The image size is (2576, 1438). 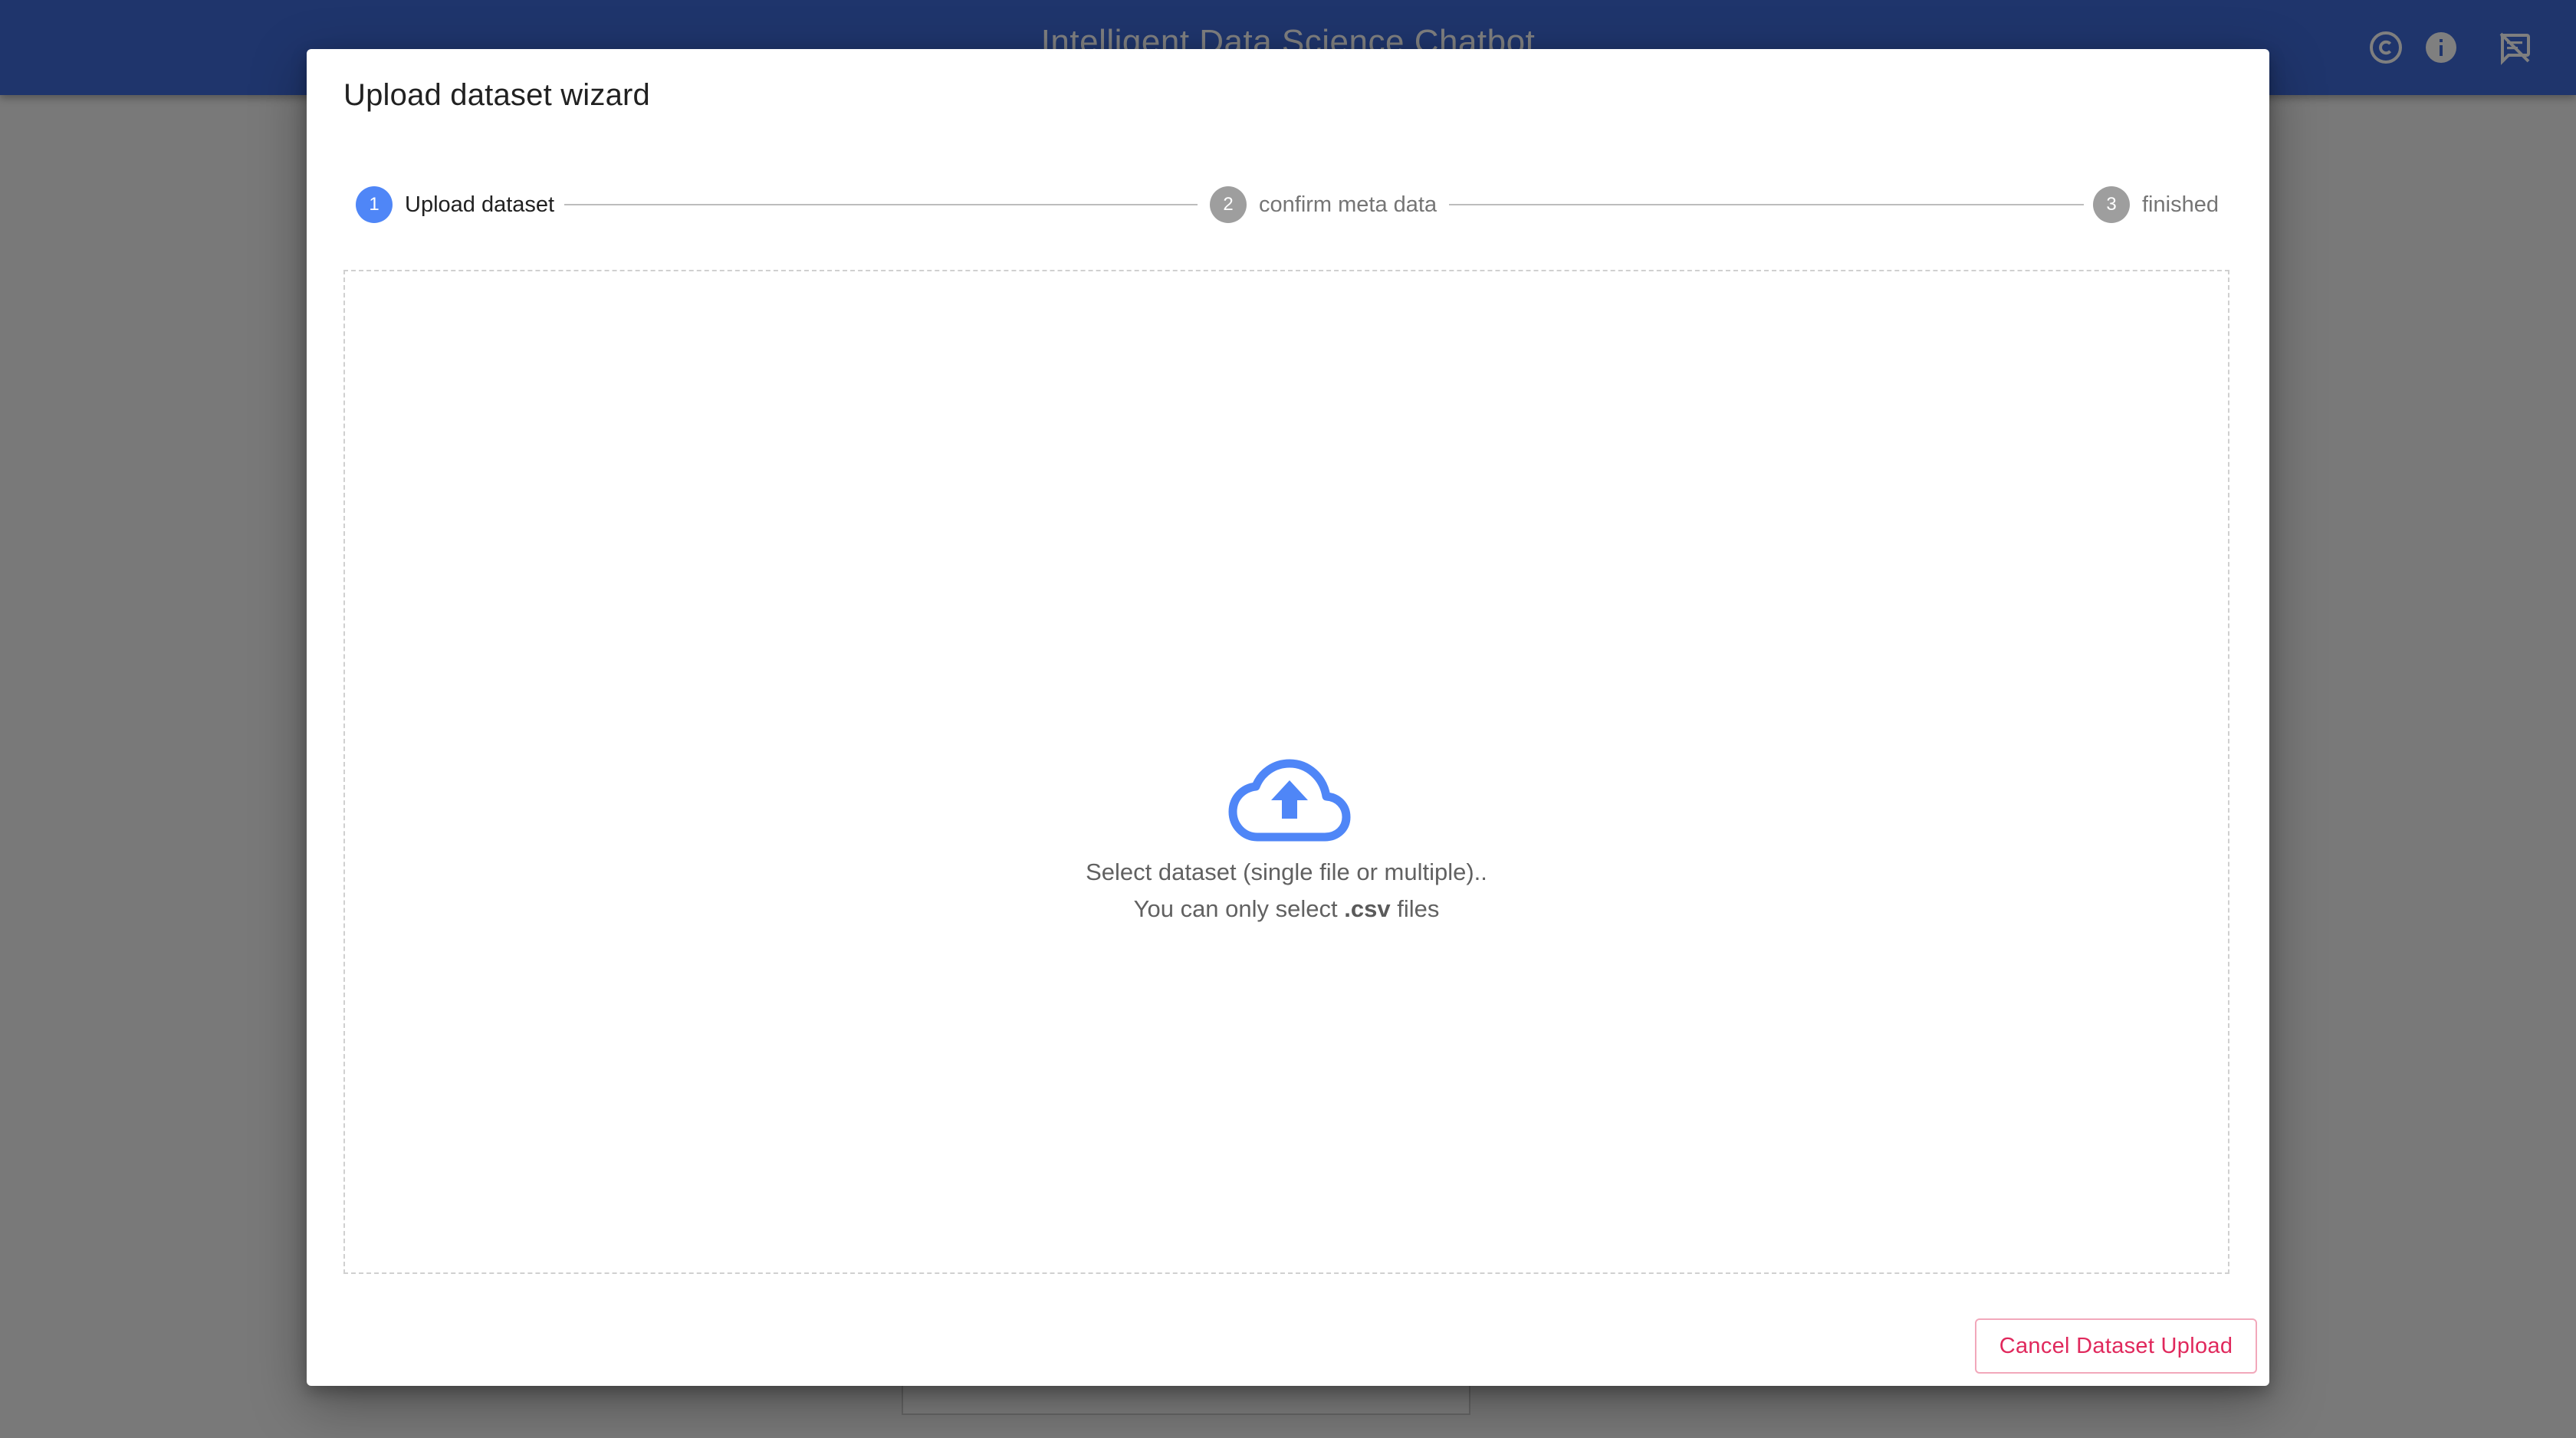 What do you see at coordinates (2180, 204) in the screenshot?
I see `step-label-finished: finished` at bounding box center [2180, 204].